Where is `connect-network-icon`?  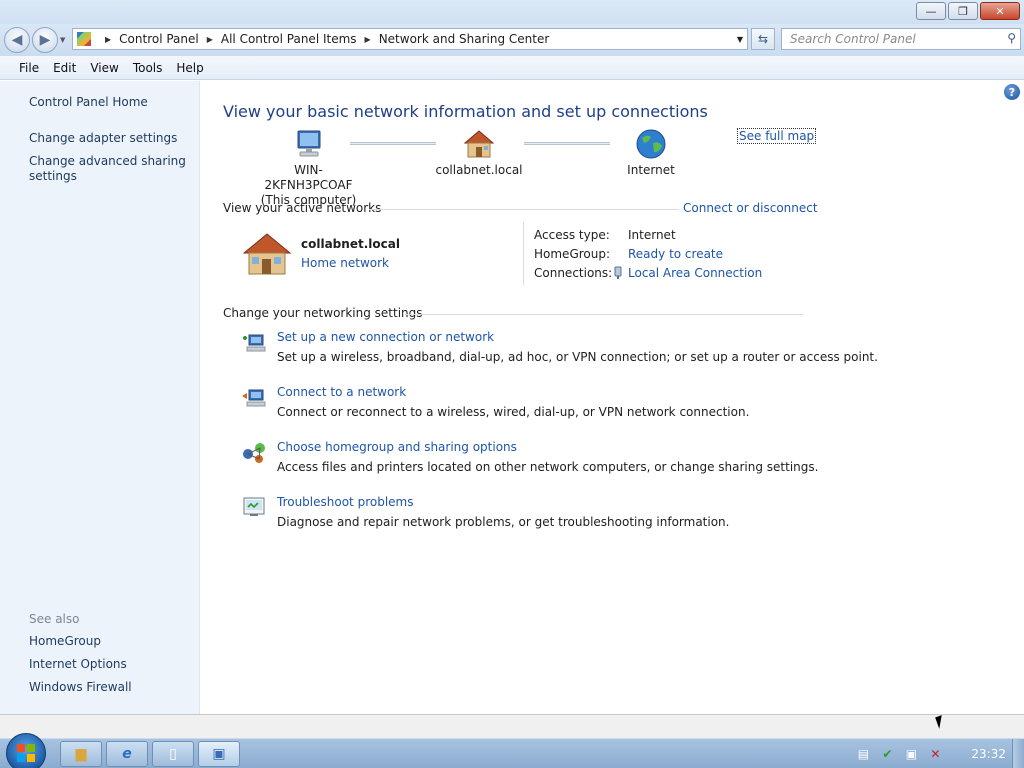 connect-network-icon is located at coordinates (254, 398).